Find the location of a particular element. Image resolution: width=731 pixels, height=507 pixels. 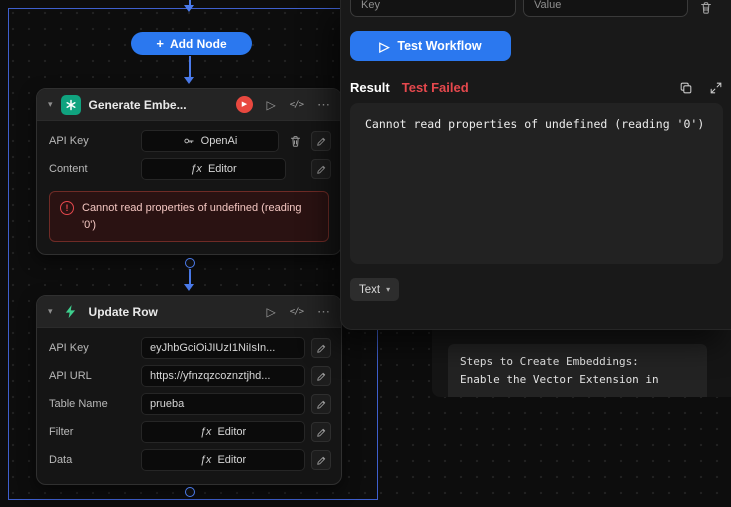

result-status-badge: Test Failed is located at coordinates (435, 87).